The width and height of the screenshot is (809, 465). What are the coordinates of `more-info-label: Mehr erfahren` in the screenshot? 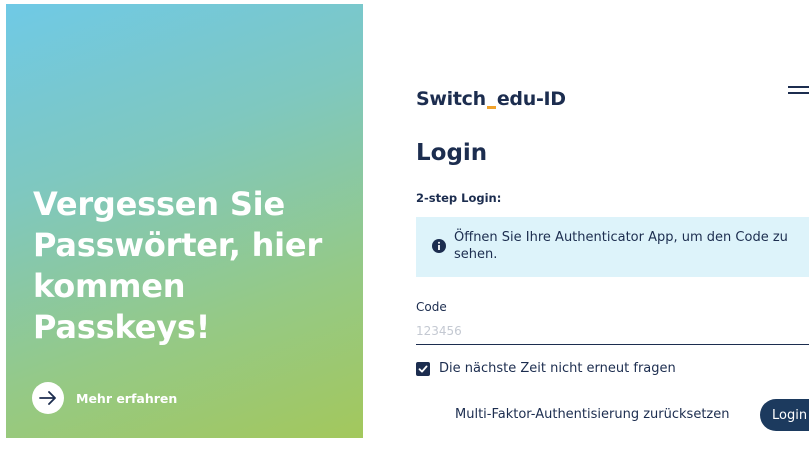 It's located at (127, 398).